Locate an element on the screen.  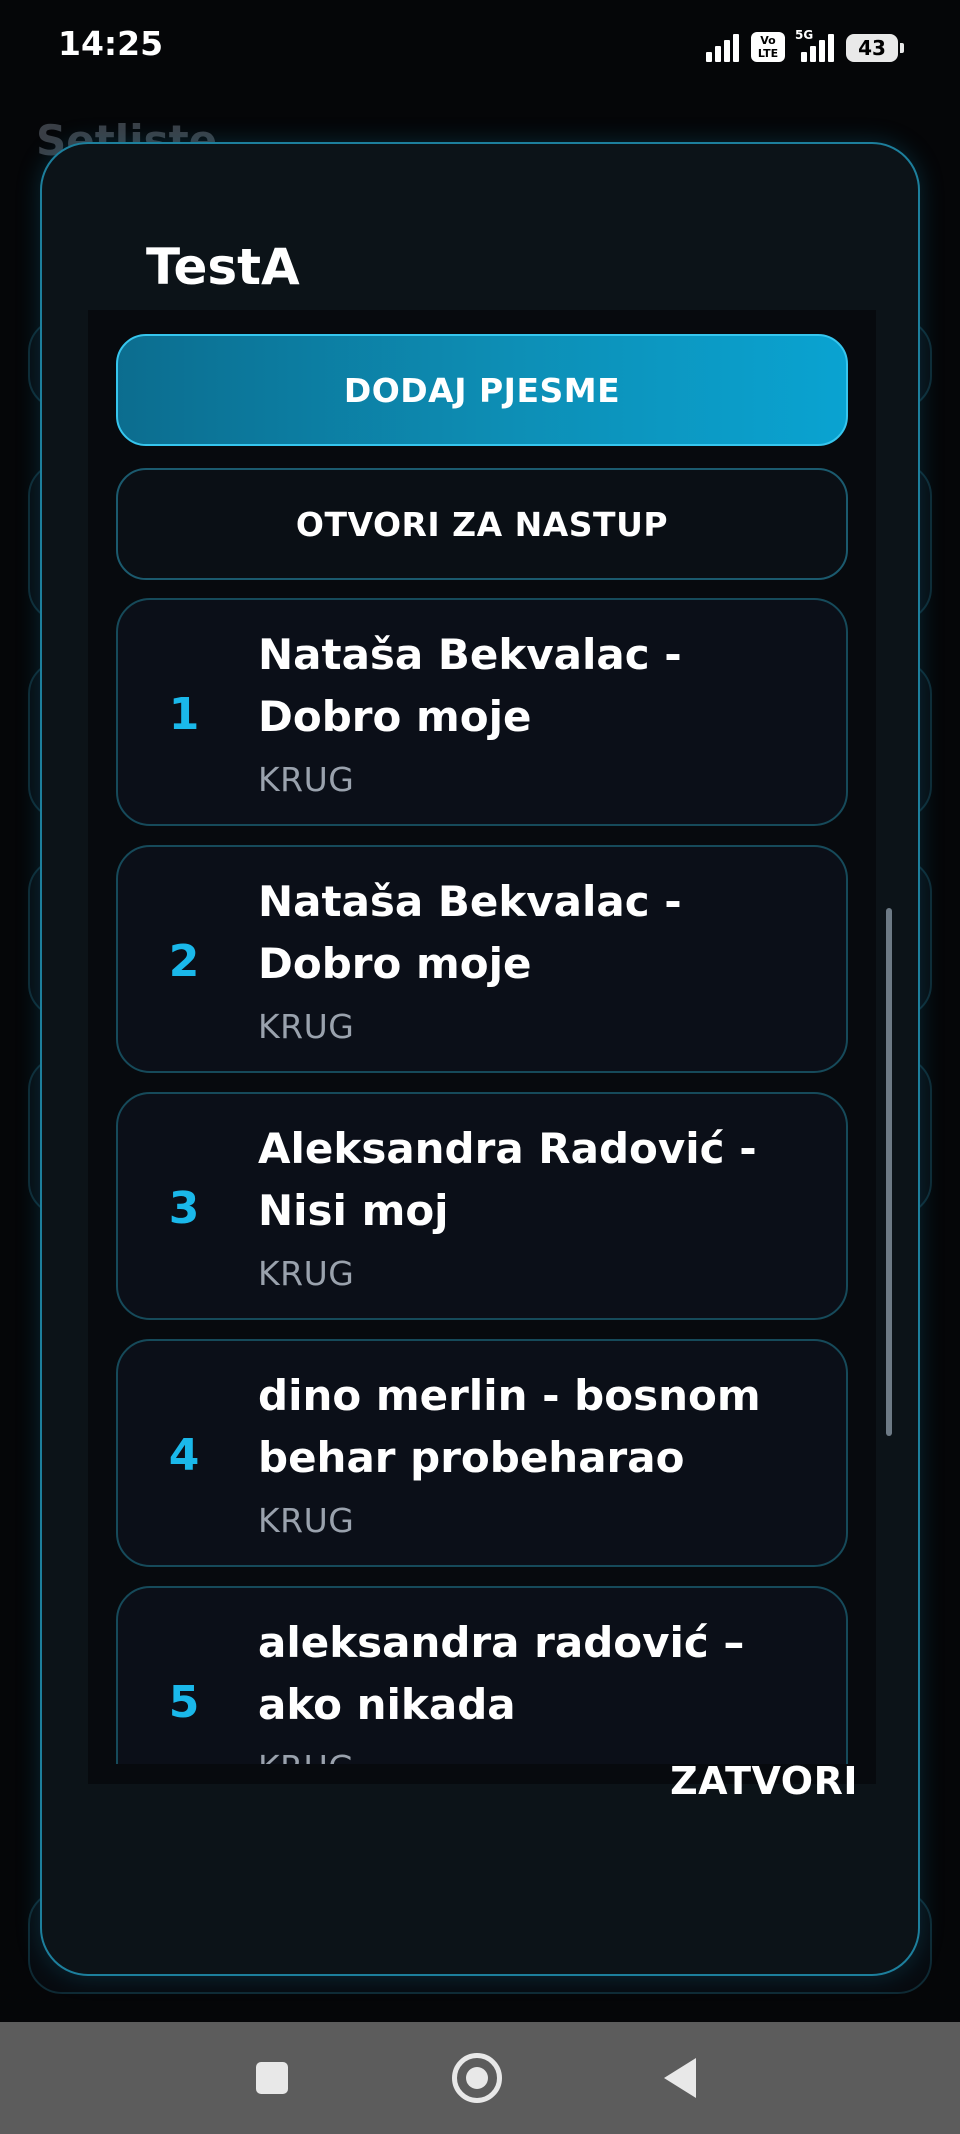
status-icons: Vo LTE 5G 43 is located at coordinates (805, 44).